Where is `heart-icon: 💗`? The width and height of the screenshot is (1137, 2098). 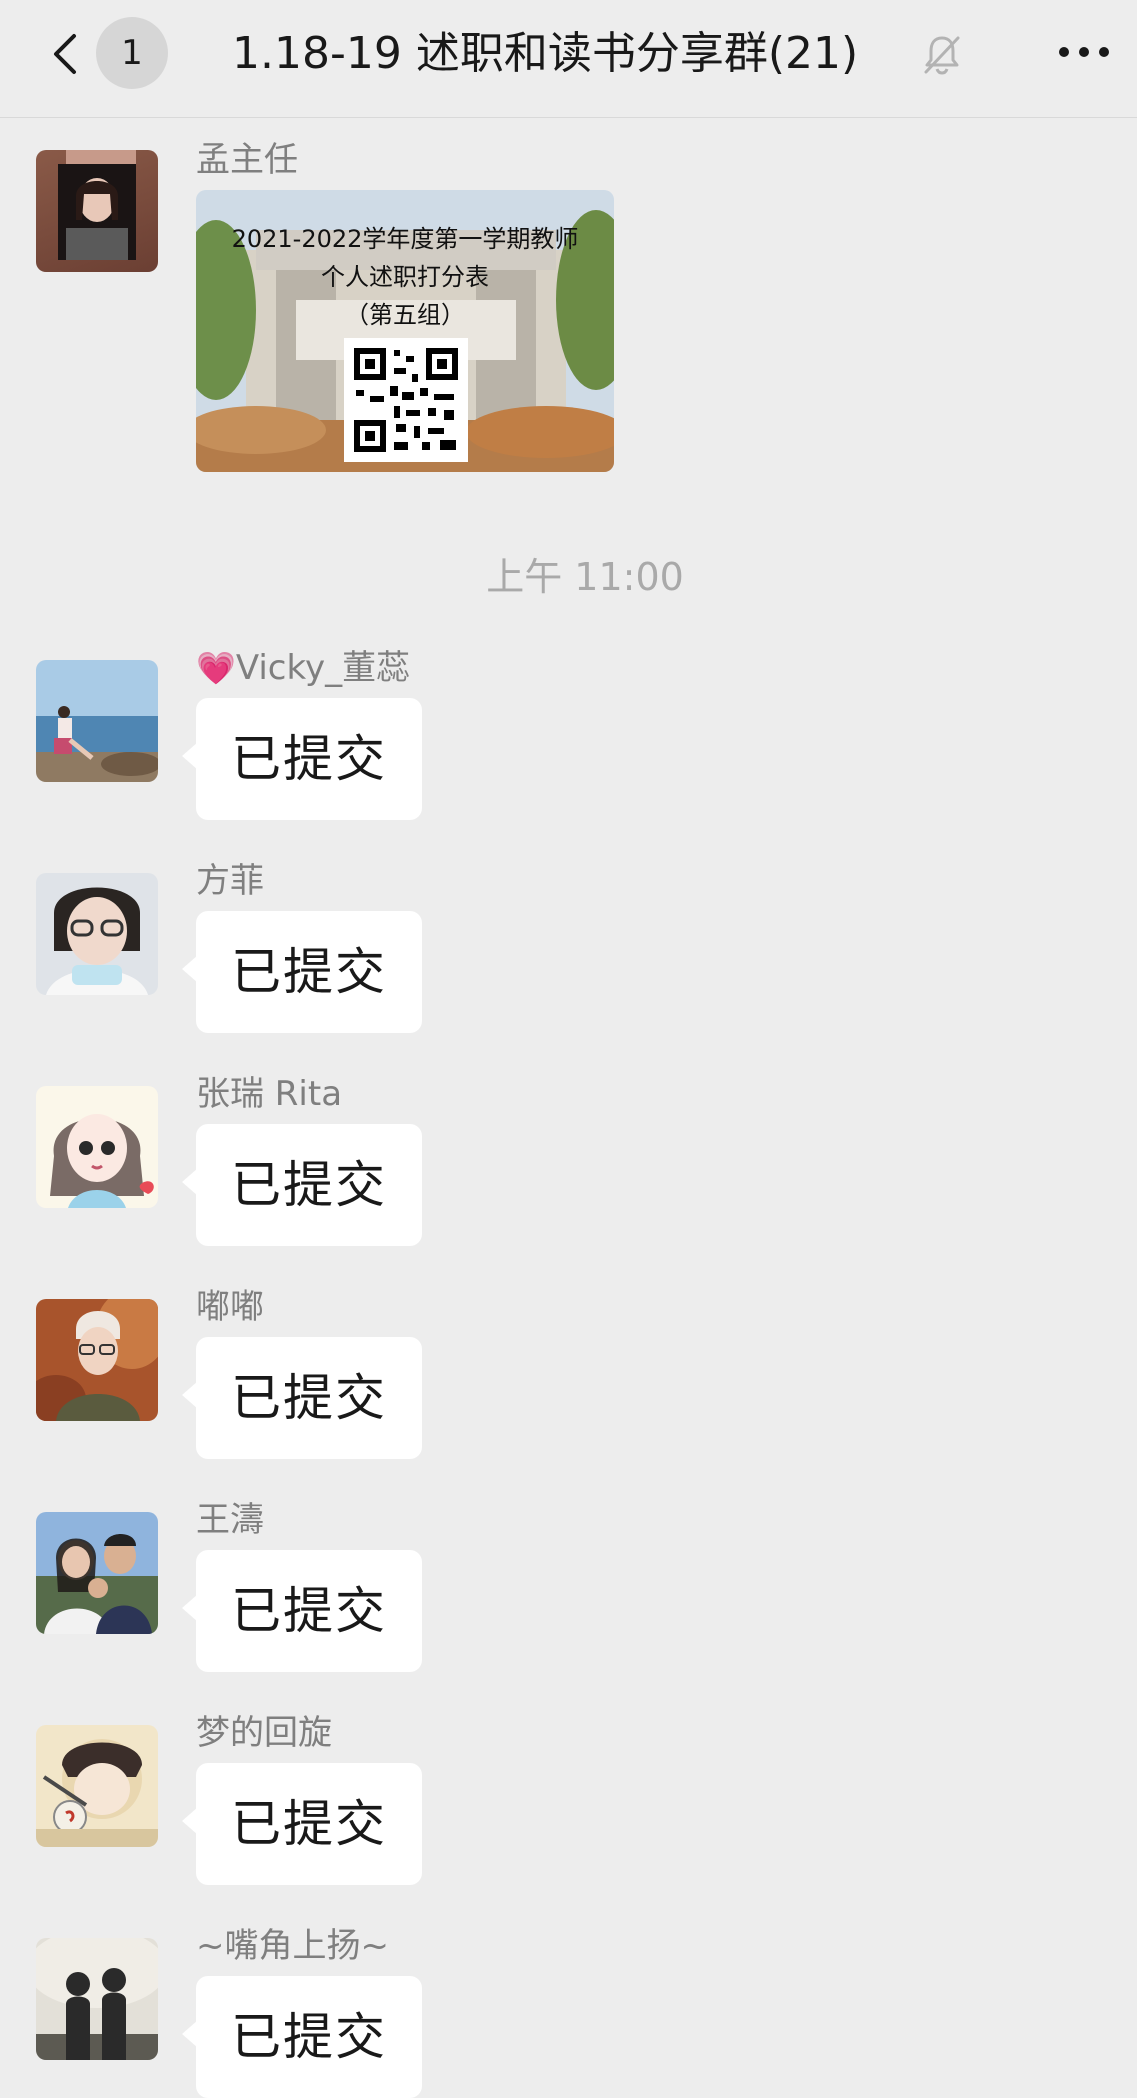
heart-icon: 💗 is located at coordinates (216, 668).